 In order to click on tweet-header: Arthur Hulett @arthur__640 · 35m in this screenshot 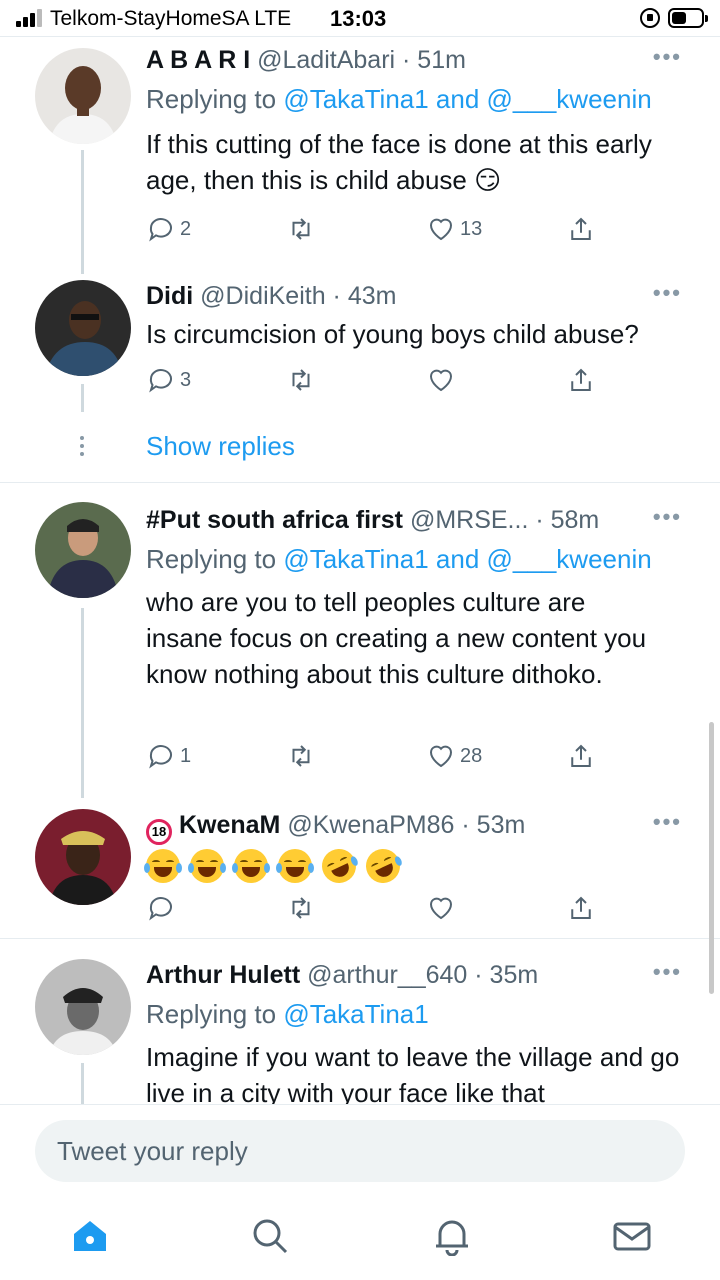, I will do `click(342, 975)`.